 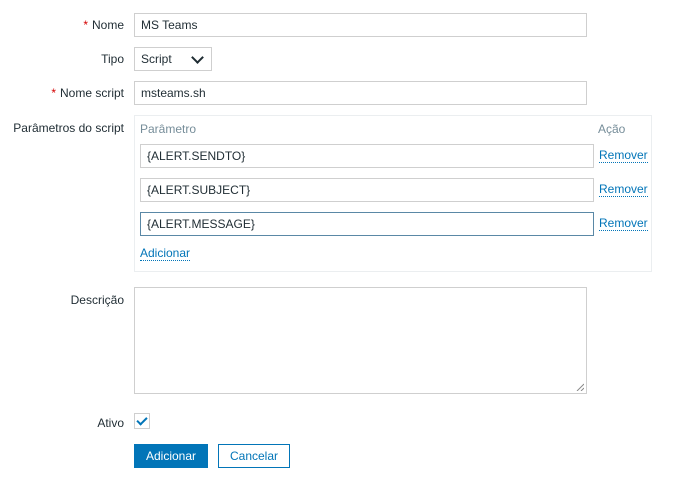 What do you see at coordinates (360, 25) in the screenshot?
I see `name-input` at bounding box center [360, 25].